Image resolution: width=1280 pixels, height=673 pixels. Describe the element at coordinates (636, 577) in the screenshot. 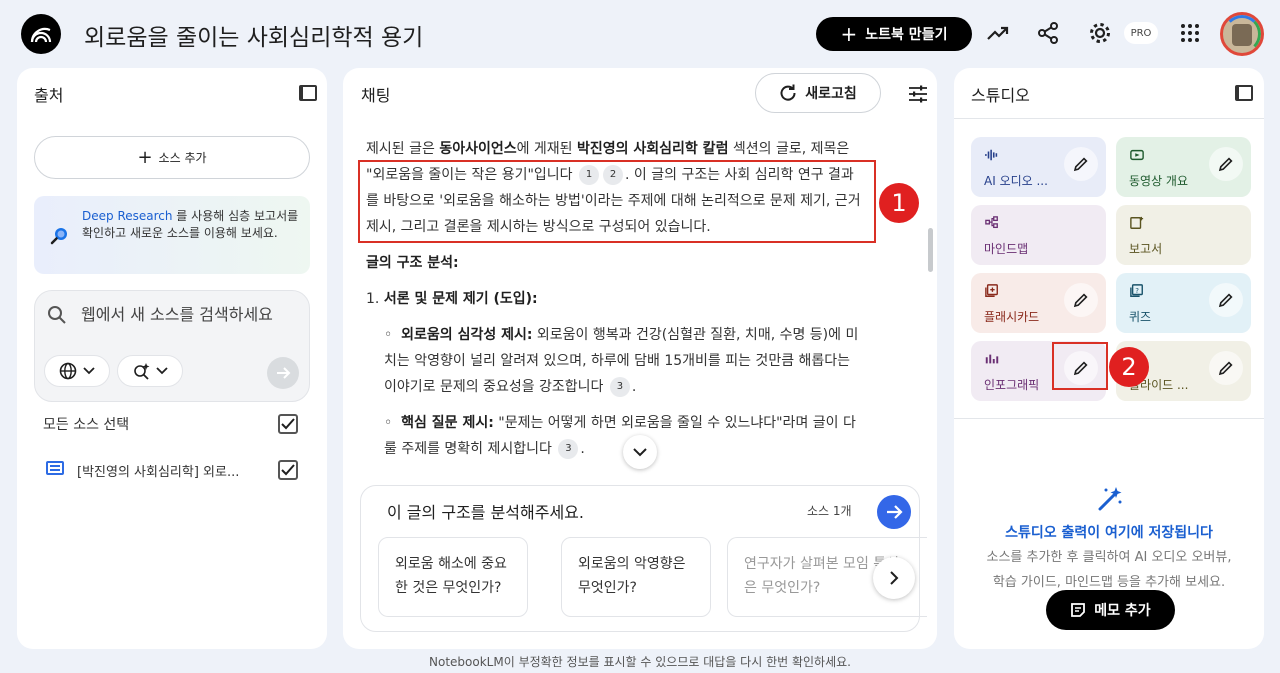

I see `suggestion-chip: 외로움의 악영향은 무엇인가?` at that location.